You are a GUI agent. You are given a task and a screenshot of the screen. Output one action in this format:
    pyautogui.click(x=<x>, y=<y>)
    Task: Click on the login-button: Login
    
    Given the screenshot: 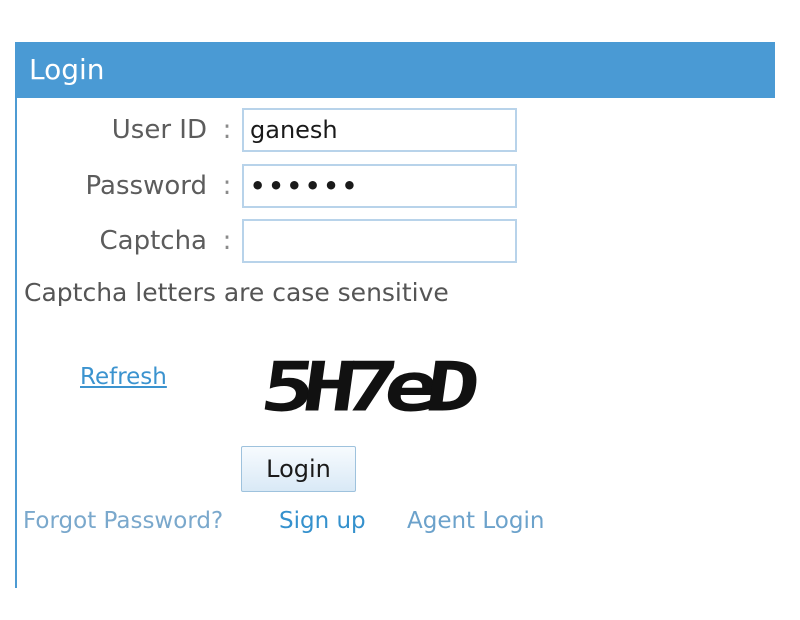 What is the action you would take?
    pyautogui.click(x=298, y=469)
    